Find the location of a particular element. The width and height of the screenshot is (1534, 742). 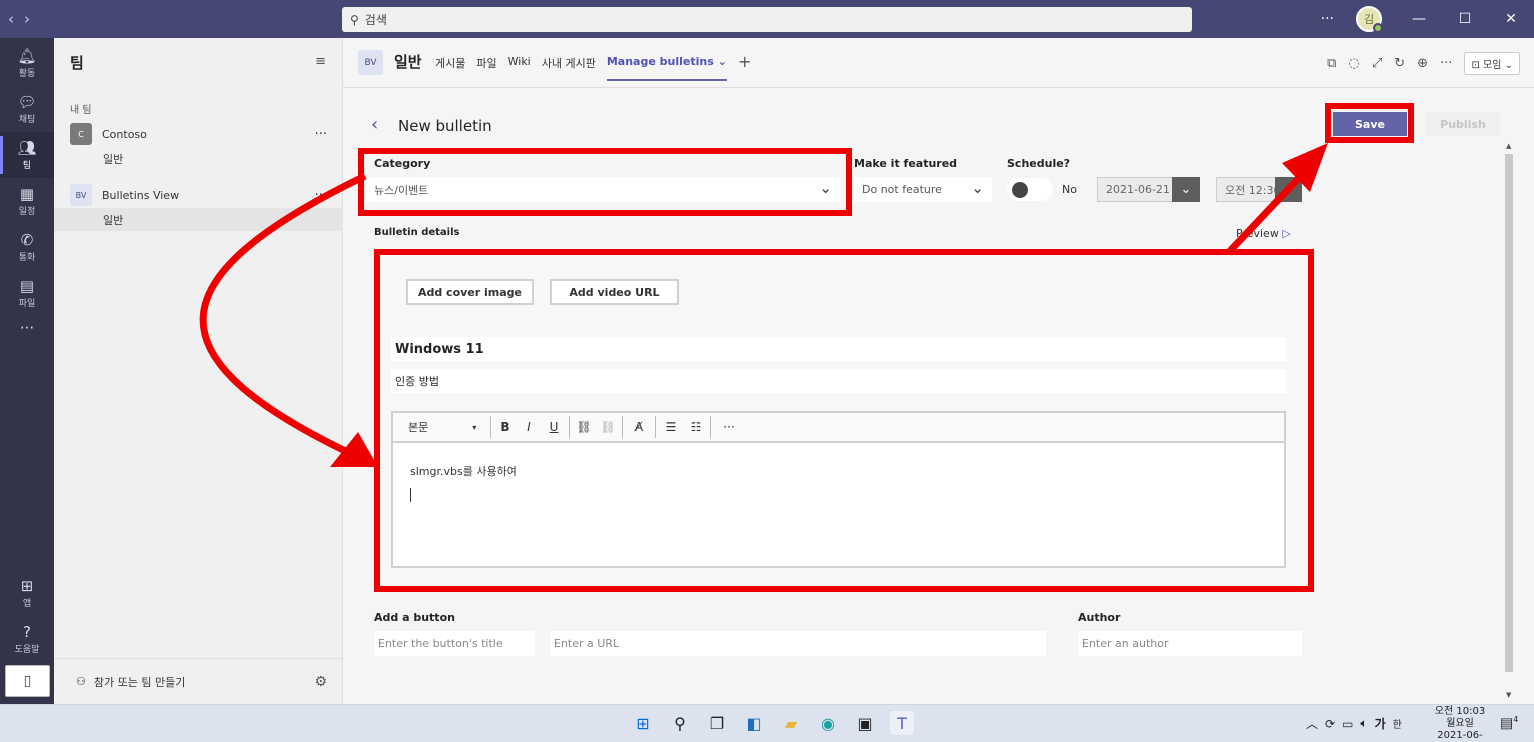

channel-team-badge: BV is located at coordinates (370, 62).